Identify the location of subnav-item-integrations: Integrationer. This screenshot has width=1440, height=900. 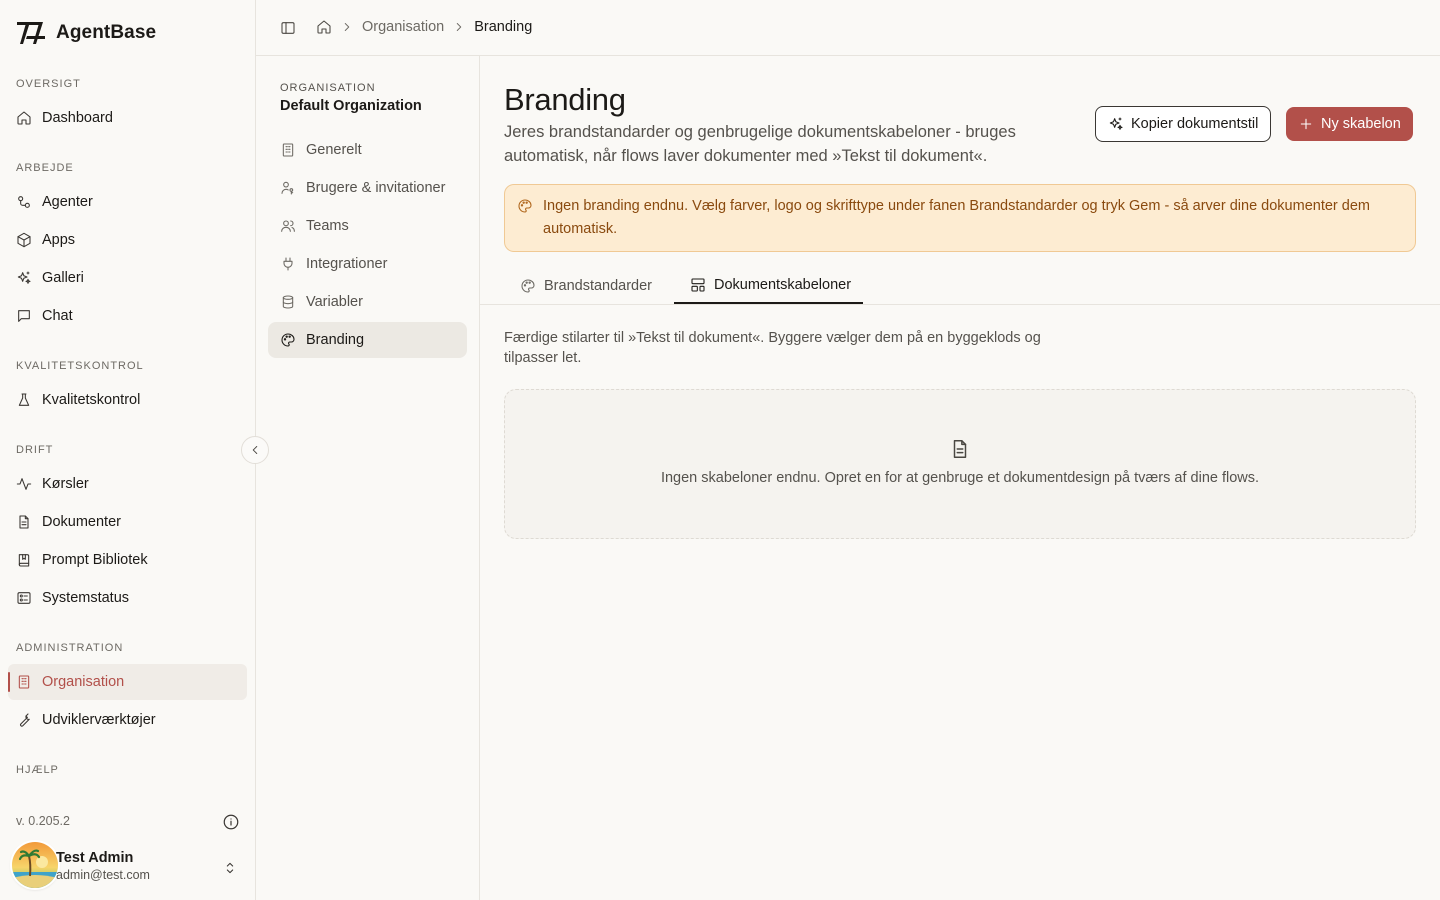
(367, 264).